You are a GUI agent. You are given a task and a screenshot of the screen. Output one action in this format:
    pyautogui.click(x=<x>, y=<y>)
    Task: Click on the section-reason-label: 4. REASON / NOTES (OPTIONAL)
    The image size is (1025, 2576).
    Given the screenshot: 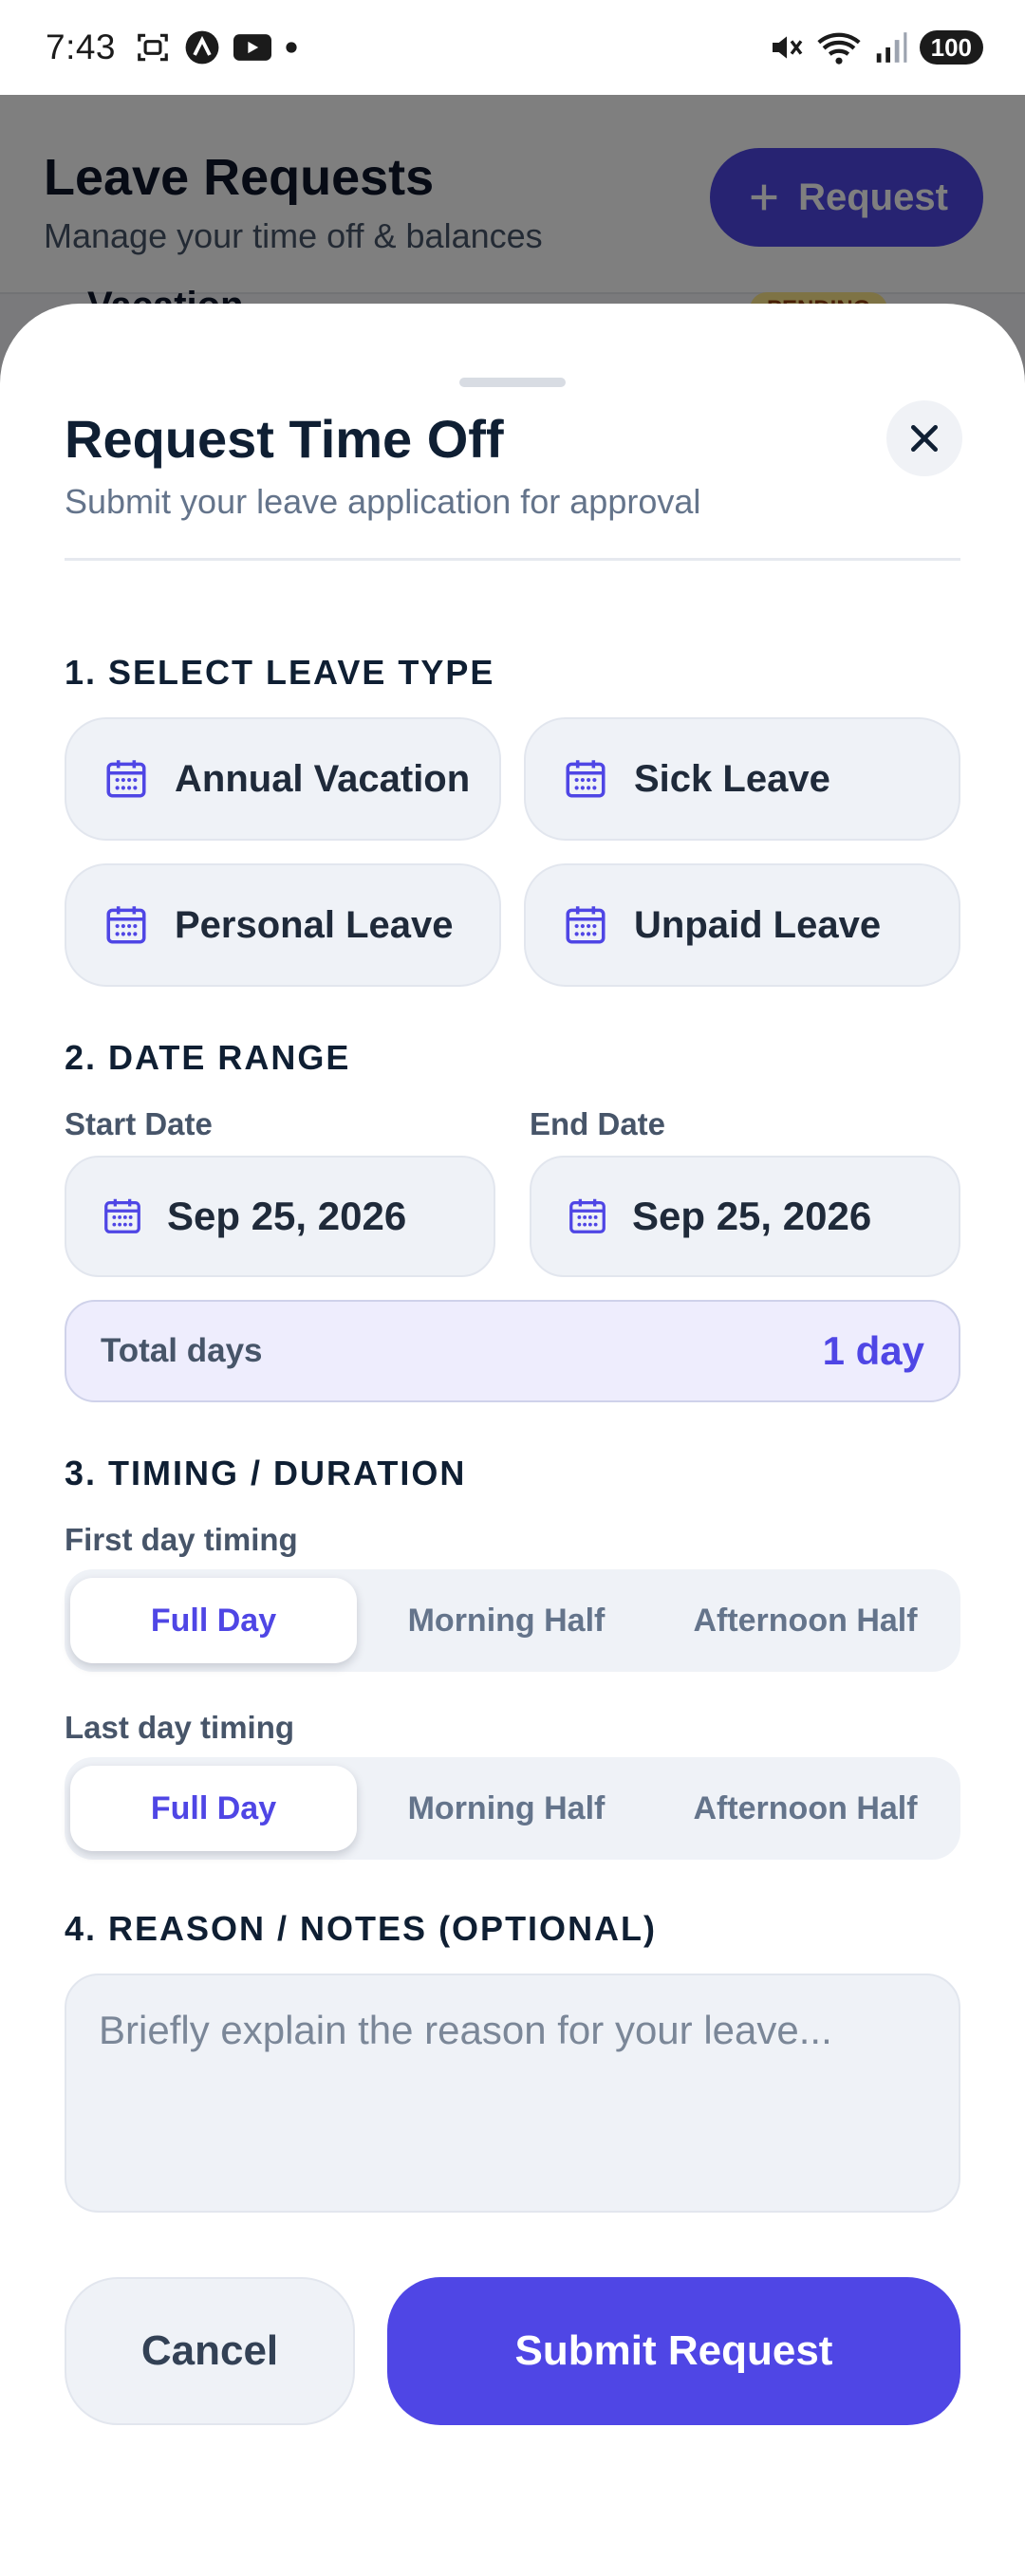 What is the action you would take?
    pyautogui.click(x=362, y=1928)
    